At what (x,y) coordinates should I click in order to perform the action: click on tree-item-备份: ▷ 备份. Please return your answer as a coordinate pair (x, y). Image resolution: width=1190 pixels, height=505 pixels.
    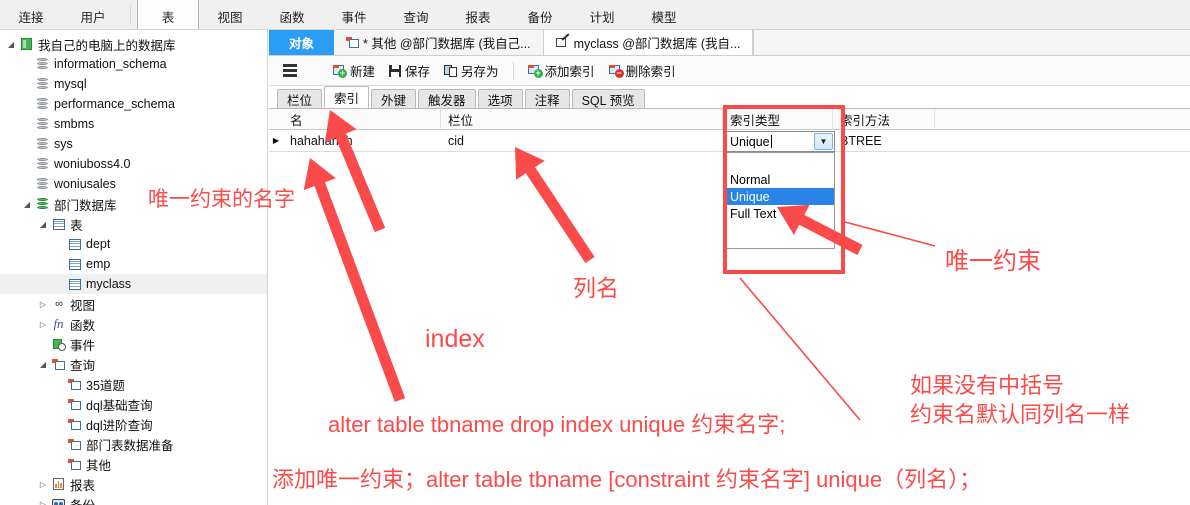
    Looking at the image, I should click on (133, 499).